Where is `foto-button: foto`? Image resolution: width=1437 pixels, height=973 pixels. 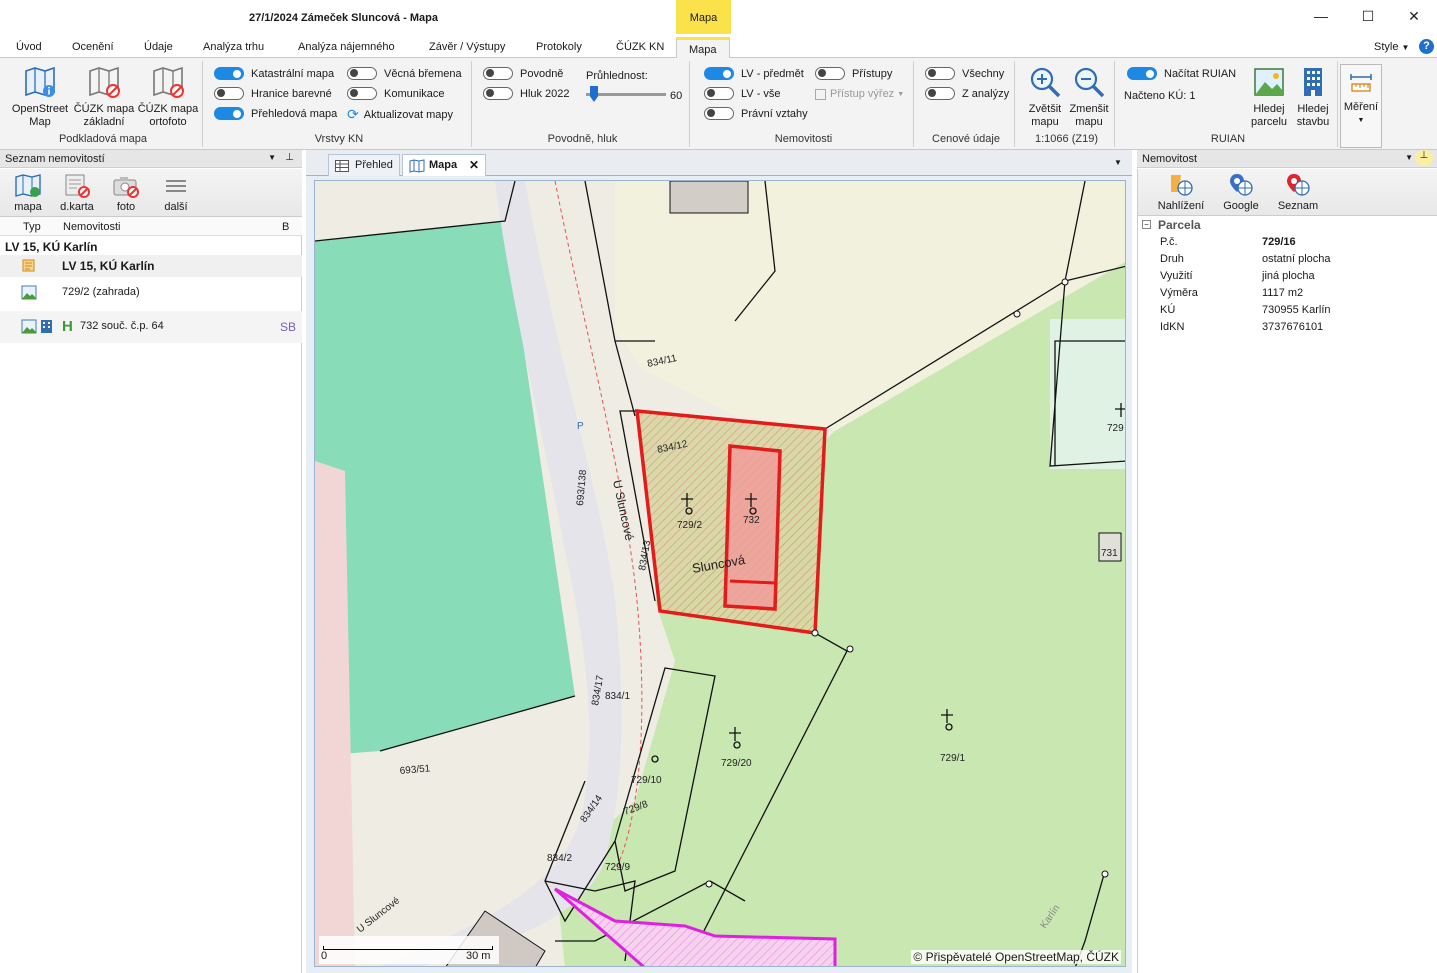 foto-button: foto is located at coordinates (126, 193).